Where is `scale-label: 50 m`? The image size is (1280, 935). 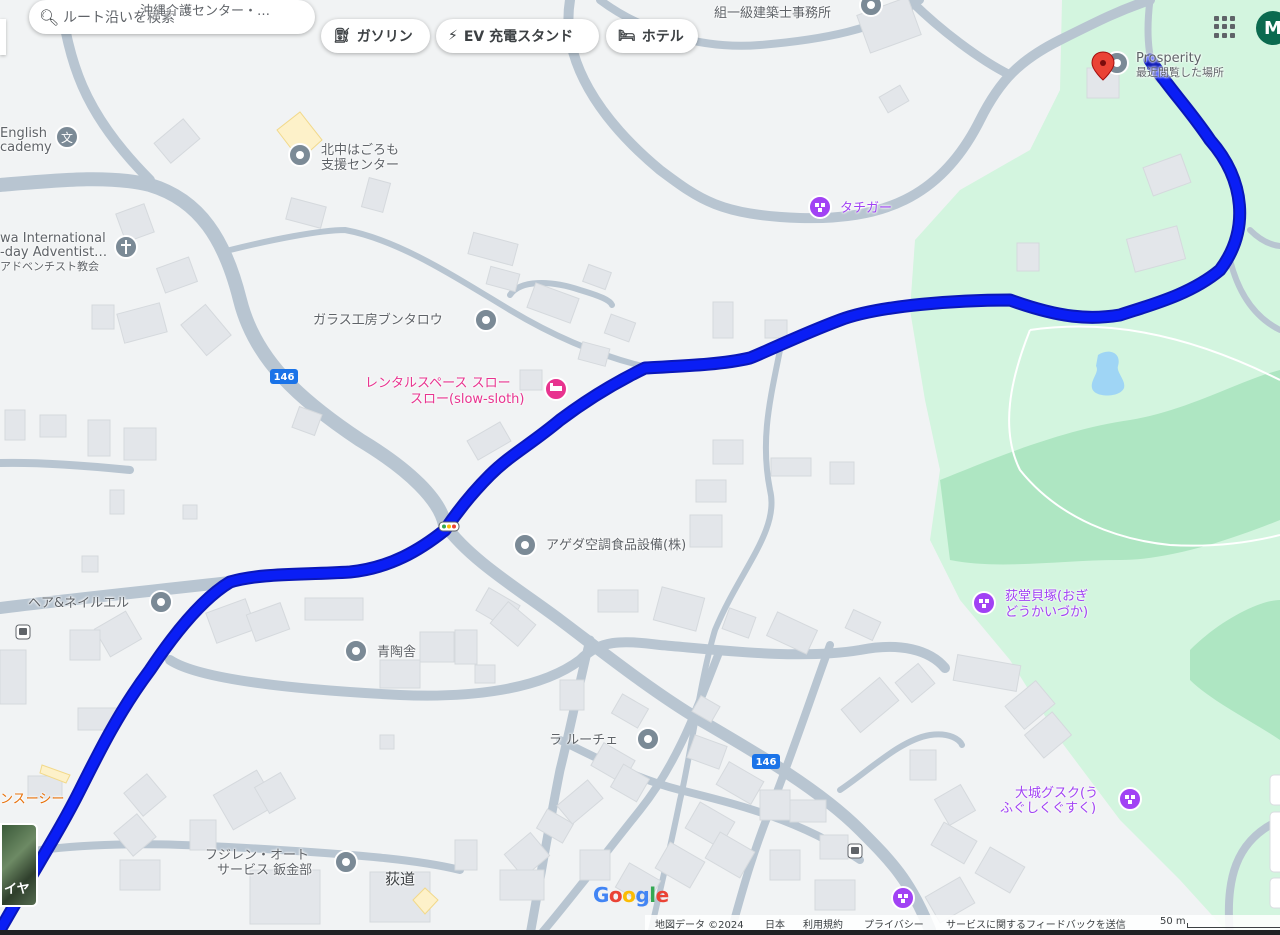
scale-label: 50 m is located at coordinates (1173, 921).